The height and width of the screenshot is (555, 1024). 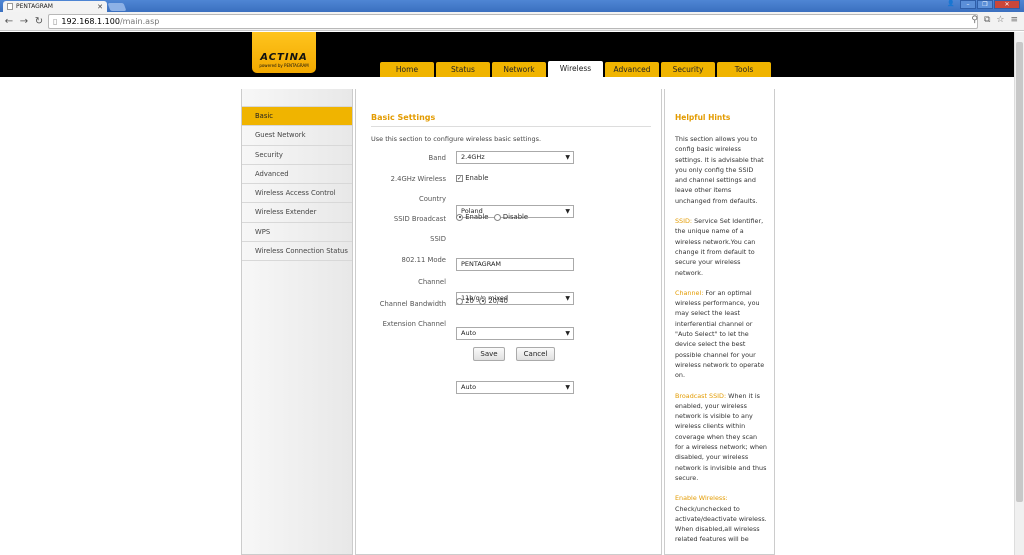 What do you see at coordinates (1019, 272) in the screenshot?
I see `scrollbar-thumb` at bounding box center [1019, 272].